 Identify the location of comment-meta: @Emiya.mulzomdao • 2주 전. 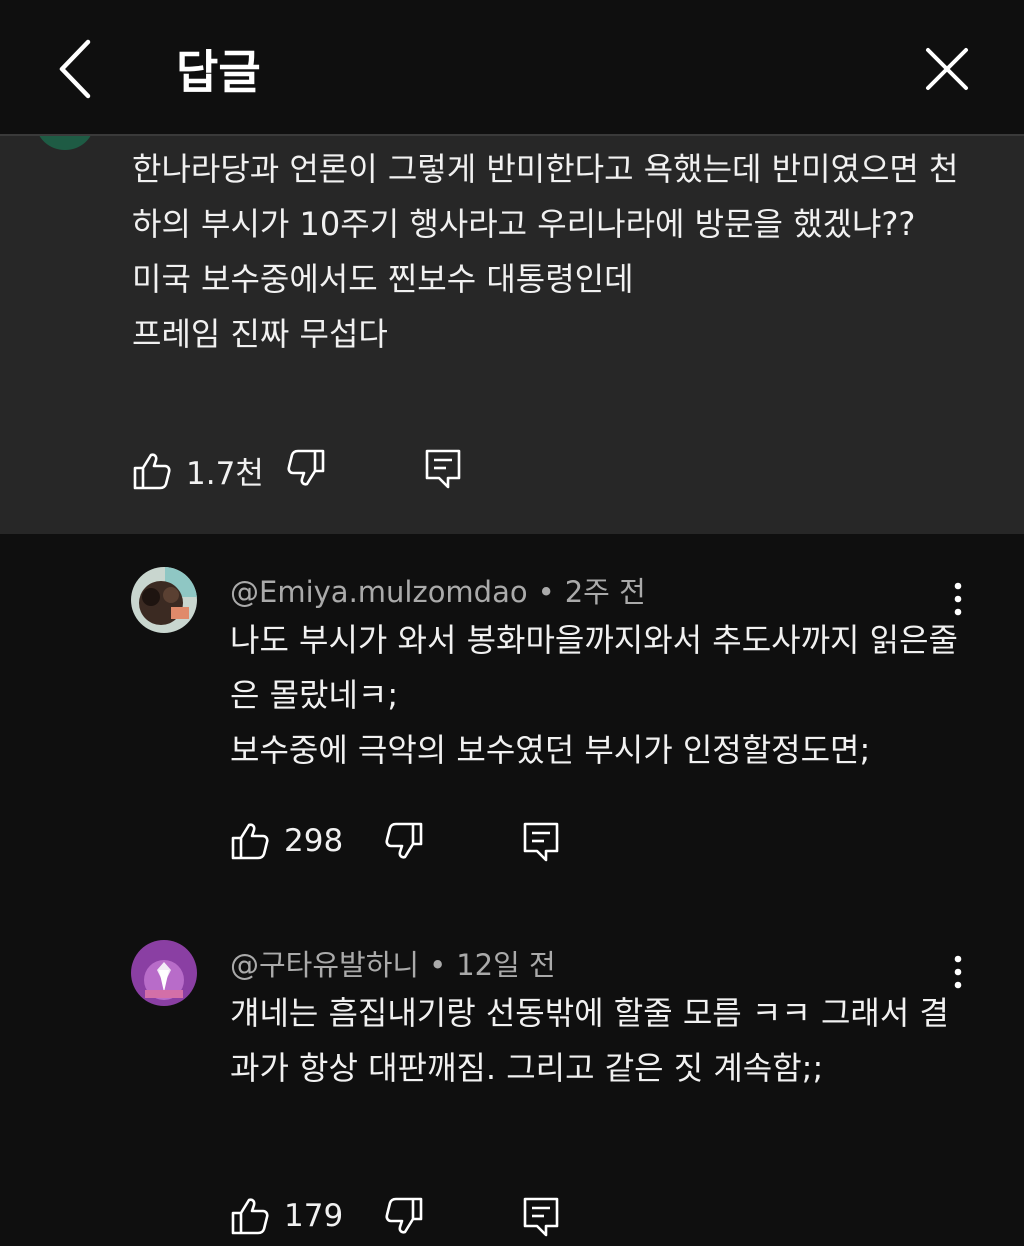
(438, 590).